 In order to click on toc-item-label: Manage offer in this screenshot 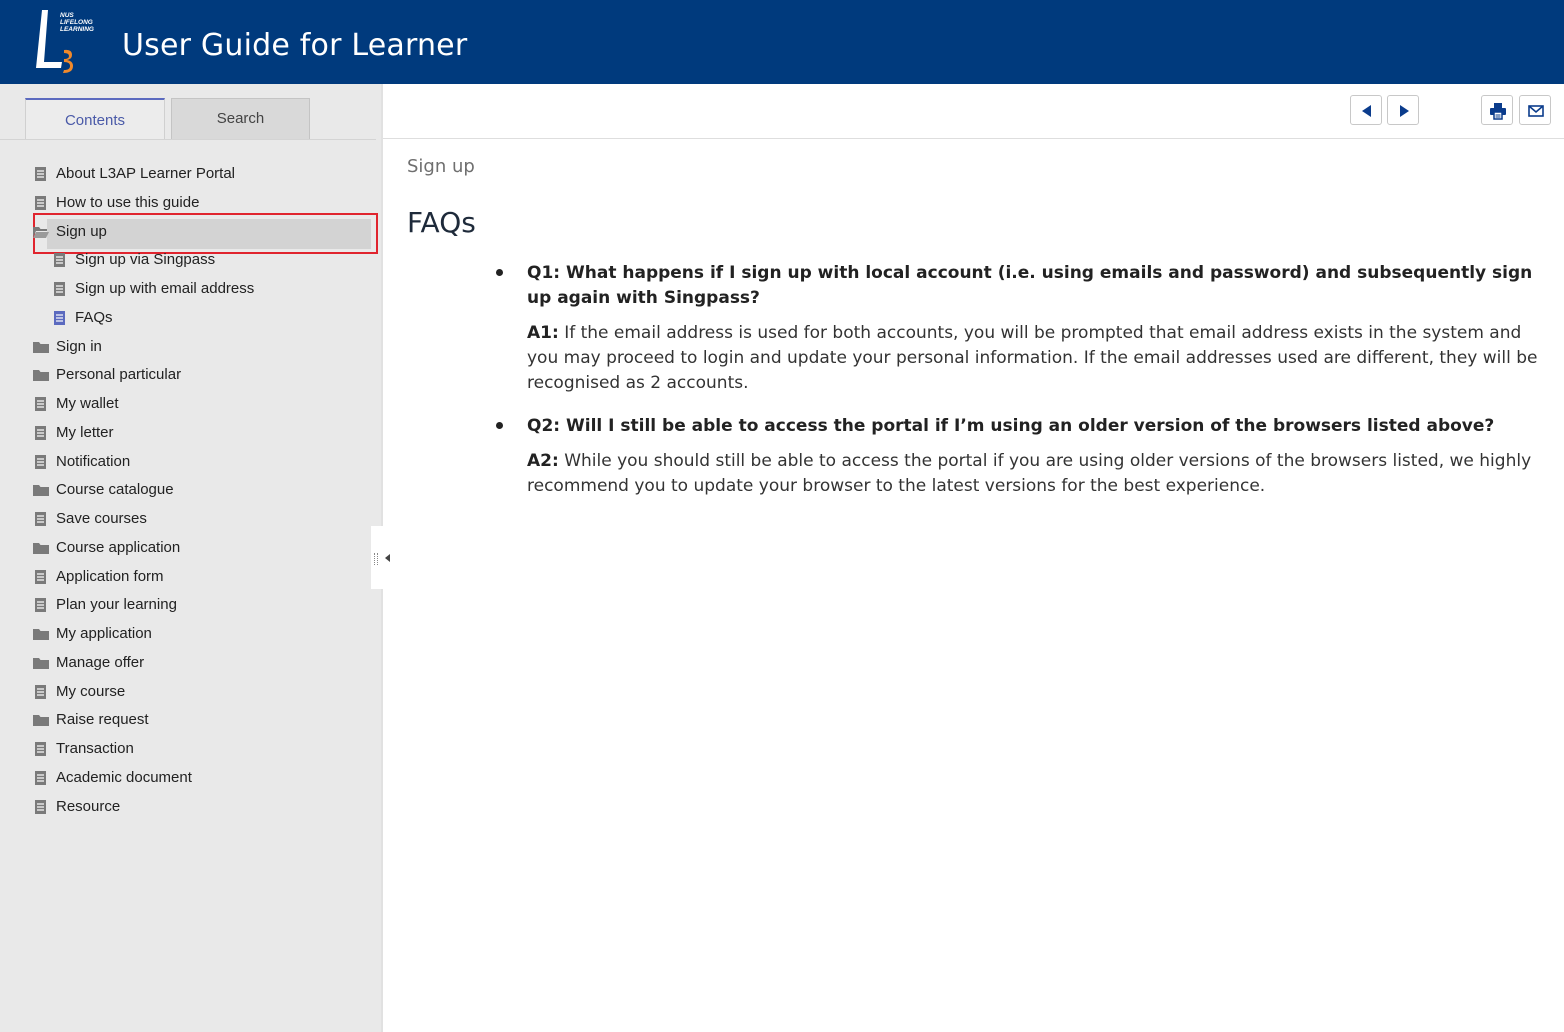, I will do `click(100, 662)`.